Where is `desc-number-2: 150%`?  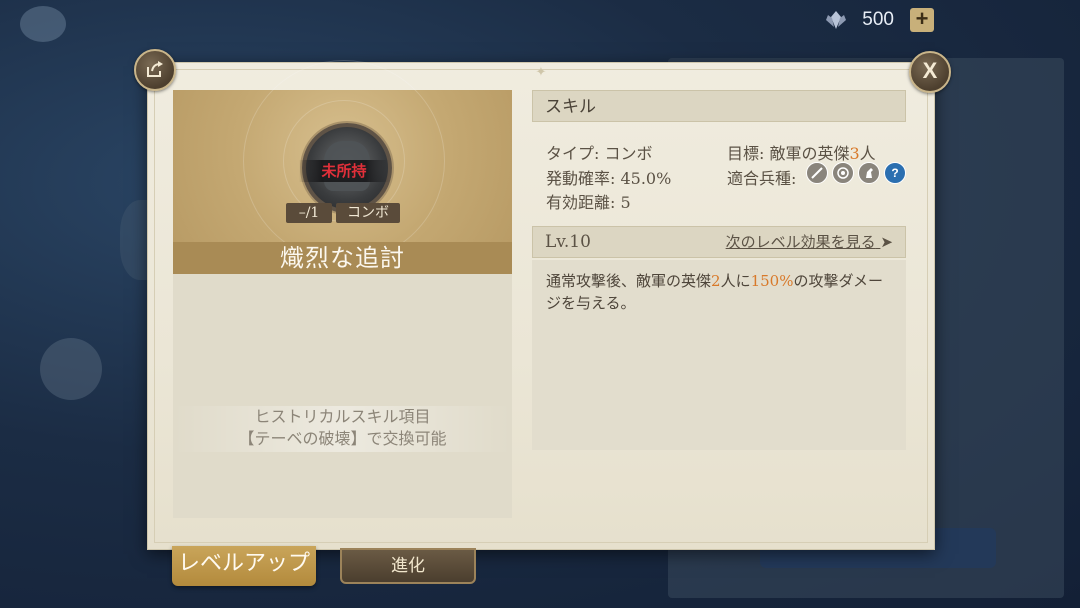
desc-number-2: 150% is located at coordinates (772, 281).